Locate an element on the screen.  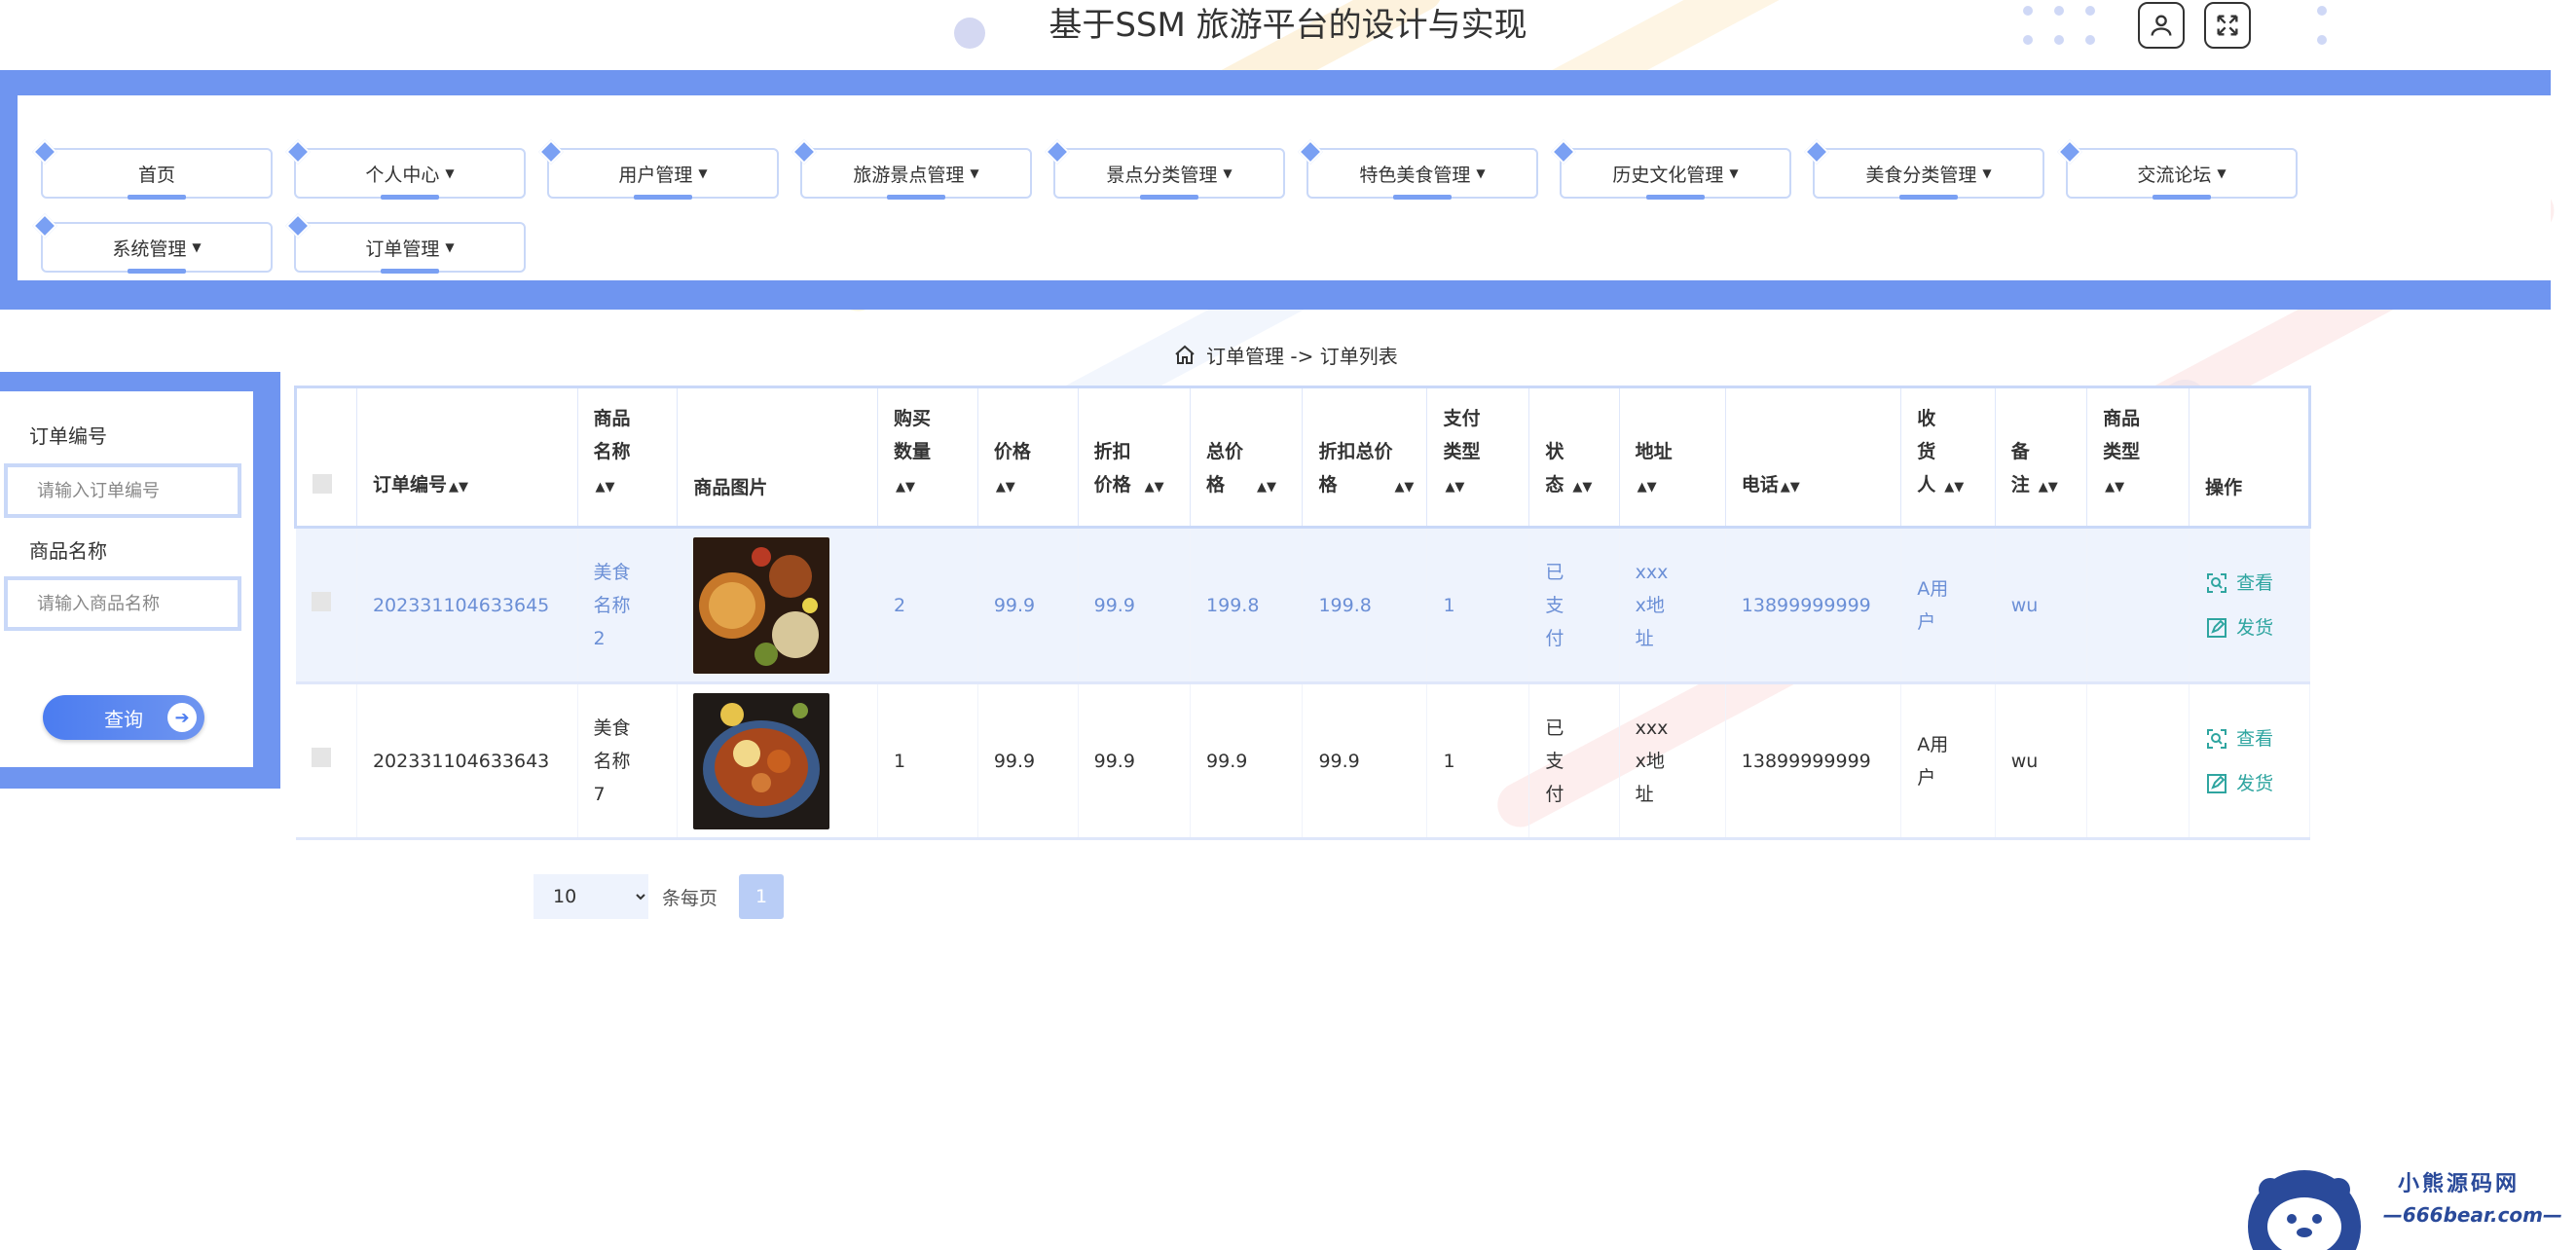
column-header: 电话 ▲▼ is located at coordinates (1813, 457).